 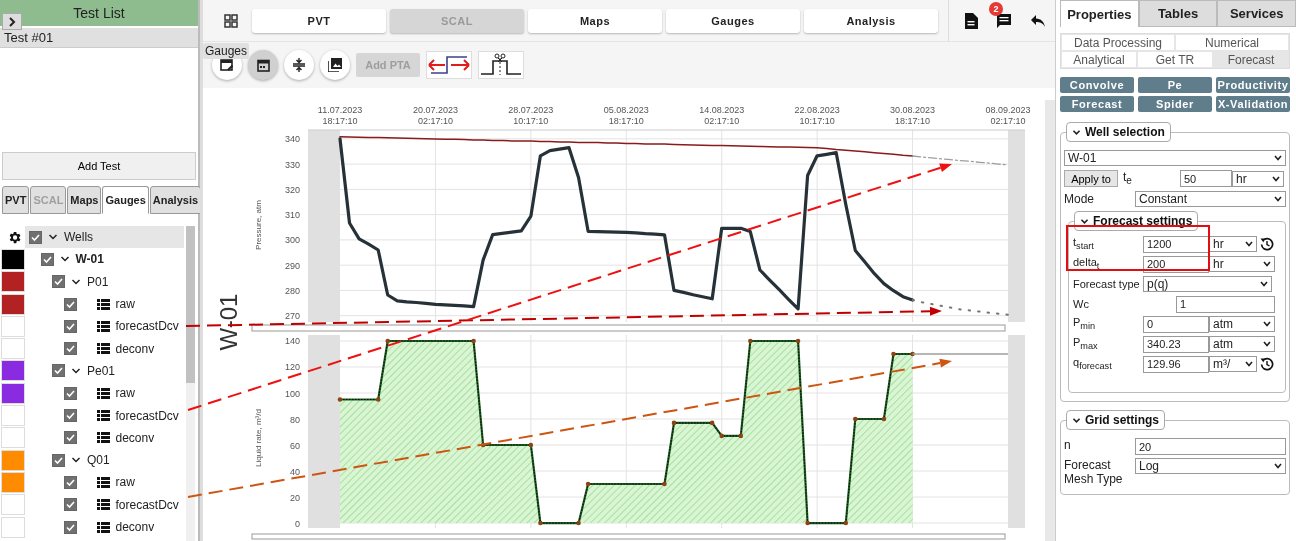 I want to click on action-button: X-Validation, so click(x=1253, y=104).